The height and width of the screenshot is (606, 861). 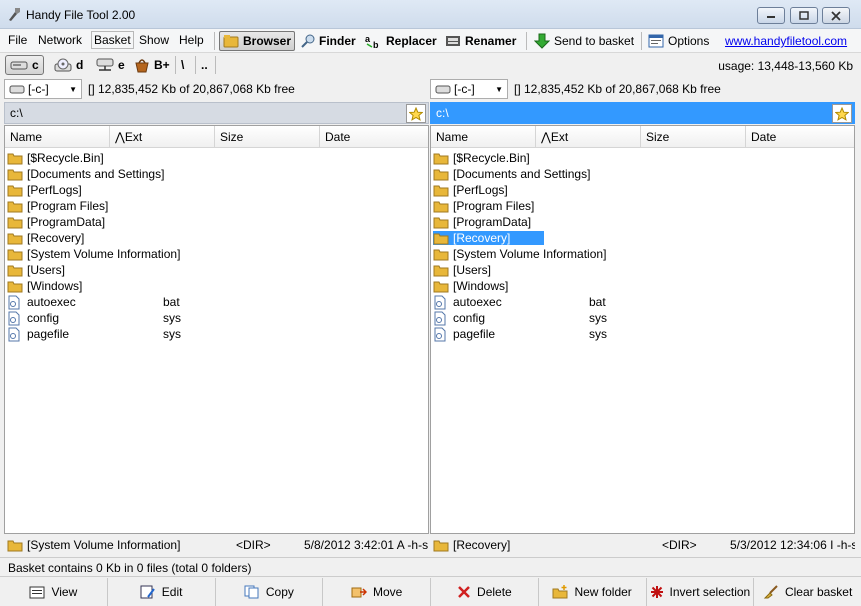 What do you see at coordinates (657, 592) in the screenshot?
I see `asterisk-icon` at bounding box center [657, 592].